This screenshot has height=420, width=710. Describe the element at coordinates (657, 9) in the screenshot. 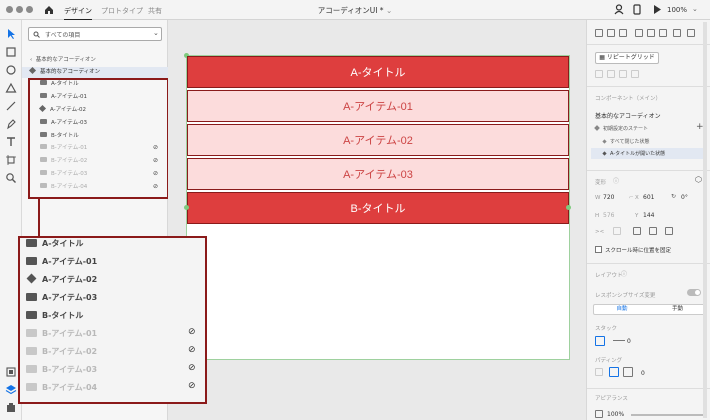

I see `play-icon` at that location.